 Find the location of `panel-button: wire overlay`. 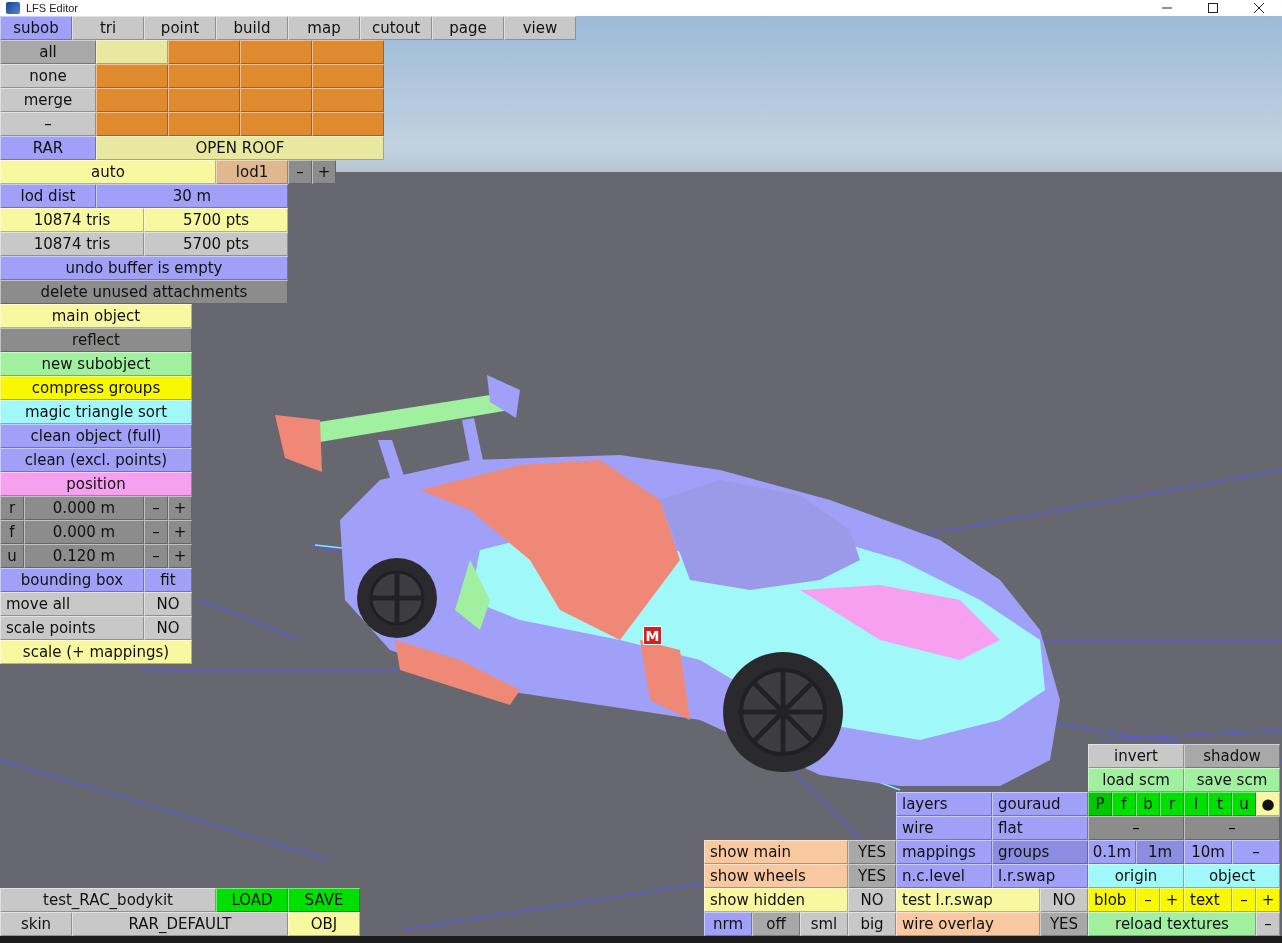

panel-button: wire overlay is located at coordinates (968, 924).